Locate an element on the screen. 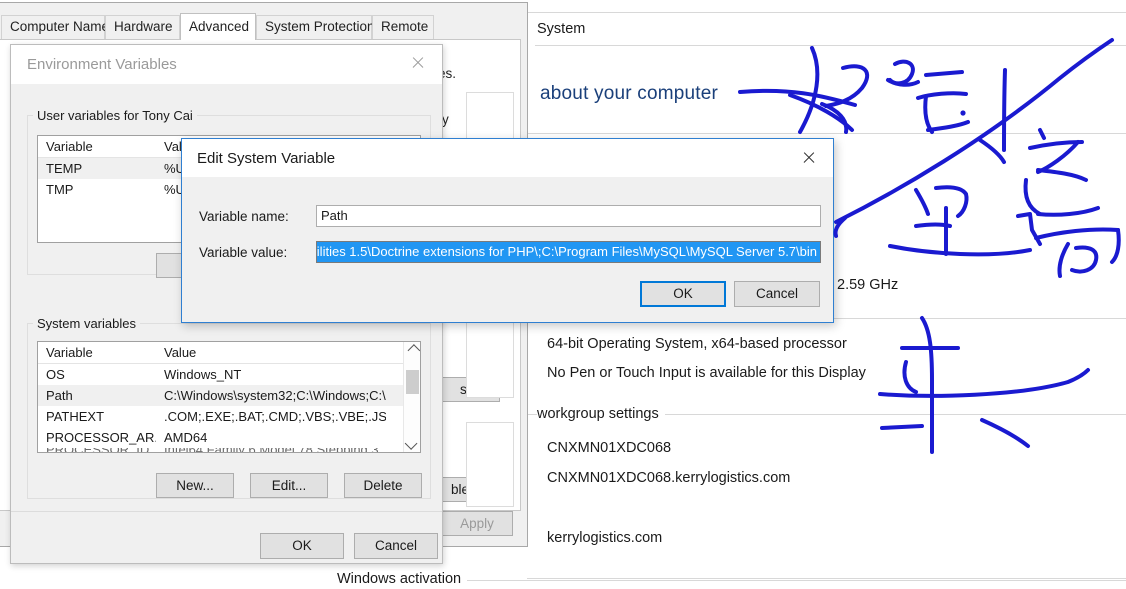  recovery-groupbox is located at coordinates (490, 464).